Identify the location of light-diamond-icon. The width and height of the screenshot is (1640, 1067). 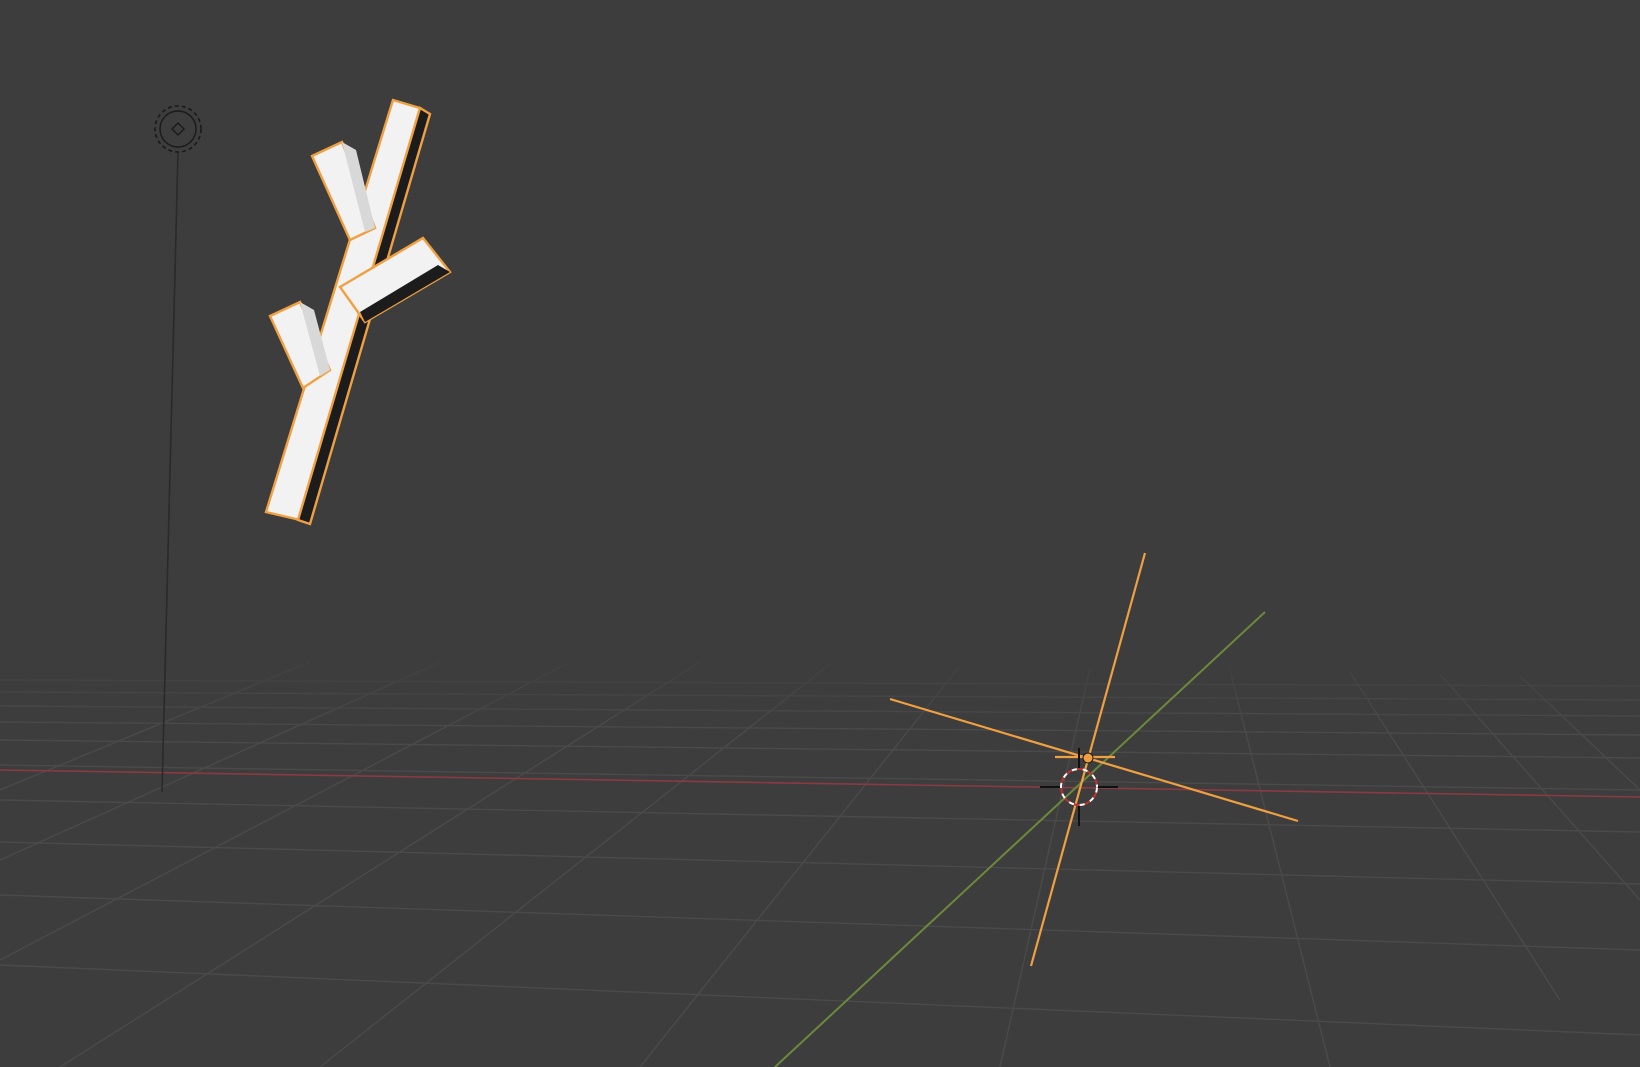
(178, 129).